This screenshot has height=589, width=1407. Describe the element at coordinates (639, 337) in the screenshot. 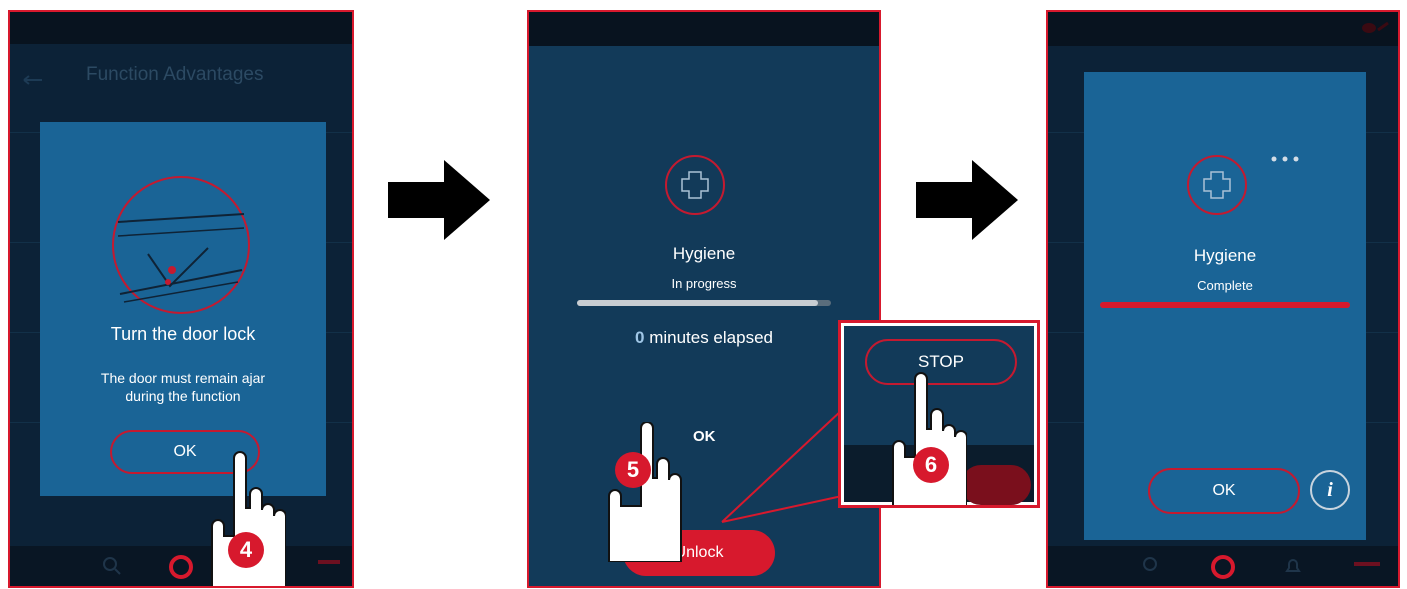

I see `elapsed-value: 0` at that location.